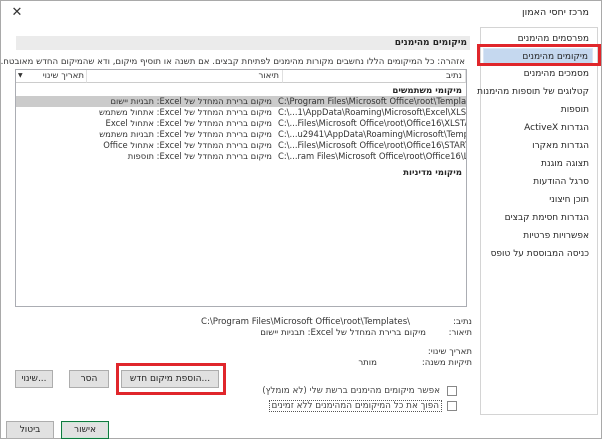  What do you see at coordinates (462, 322) in the screenshot?
I see `detail-path-label: נתיב:` at bounding box center [462, 322].